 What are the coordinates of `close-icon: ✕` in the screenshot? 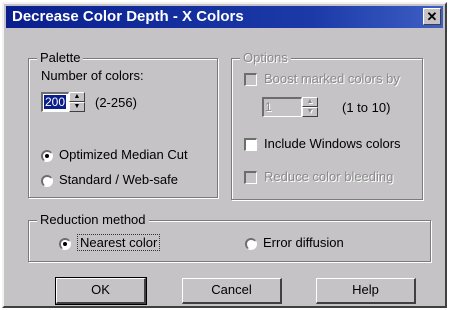 It's located at (432, 16).